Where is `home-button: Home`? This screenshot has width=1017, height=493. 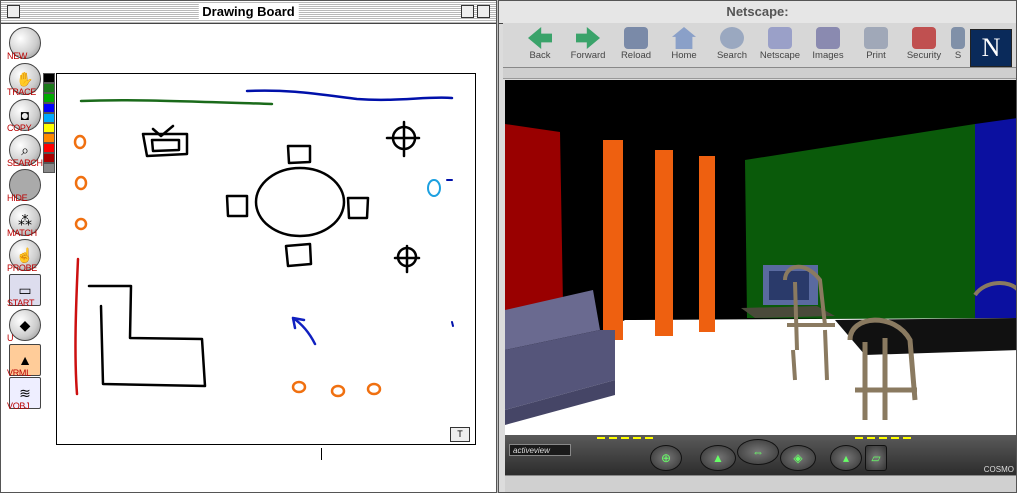
home-button: Home is located at coordinates (684, 43).